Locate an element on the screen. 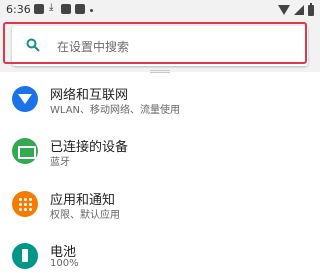 The width and height of the screenshot is (320, 273). connected-devices-icon is located at coordinates (25, 151).